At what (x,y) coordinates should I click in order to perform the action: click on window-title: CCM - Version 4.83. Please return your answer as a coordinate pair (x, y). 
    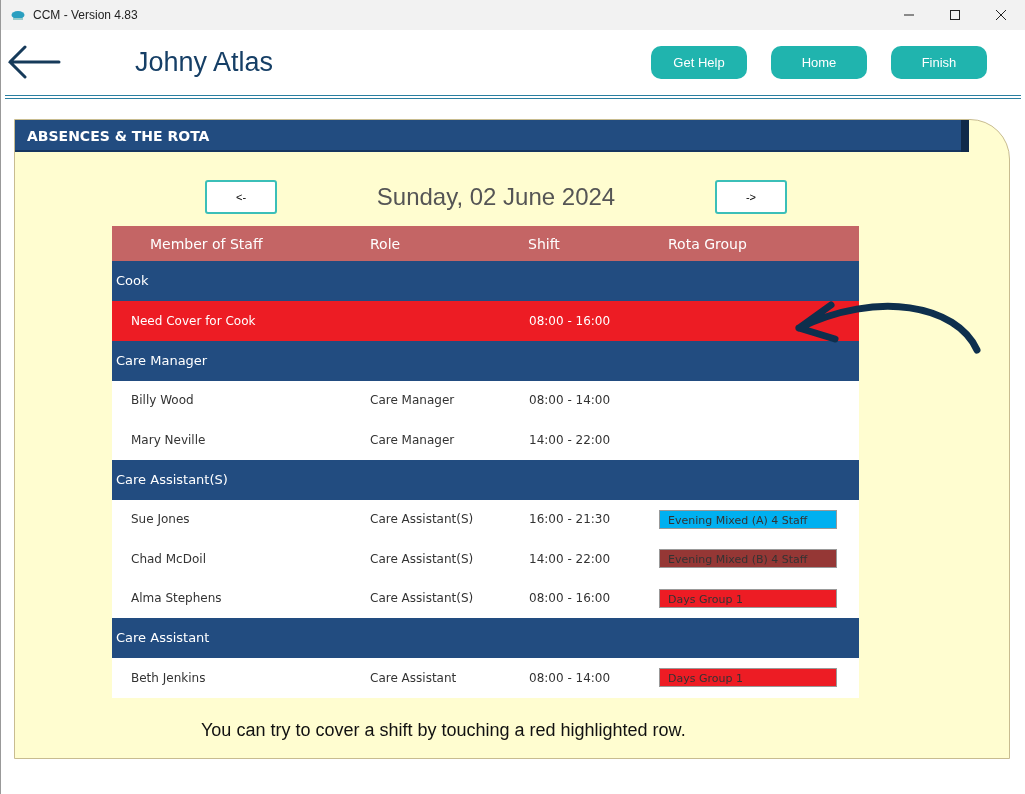
    Looking at the image, I should click on (85, 15).